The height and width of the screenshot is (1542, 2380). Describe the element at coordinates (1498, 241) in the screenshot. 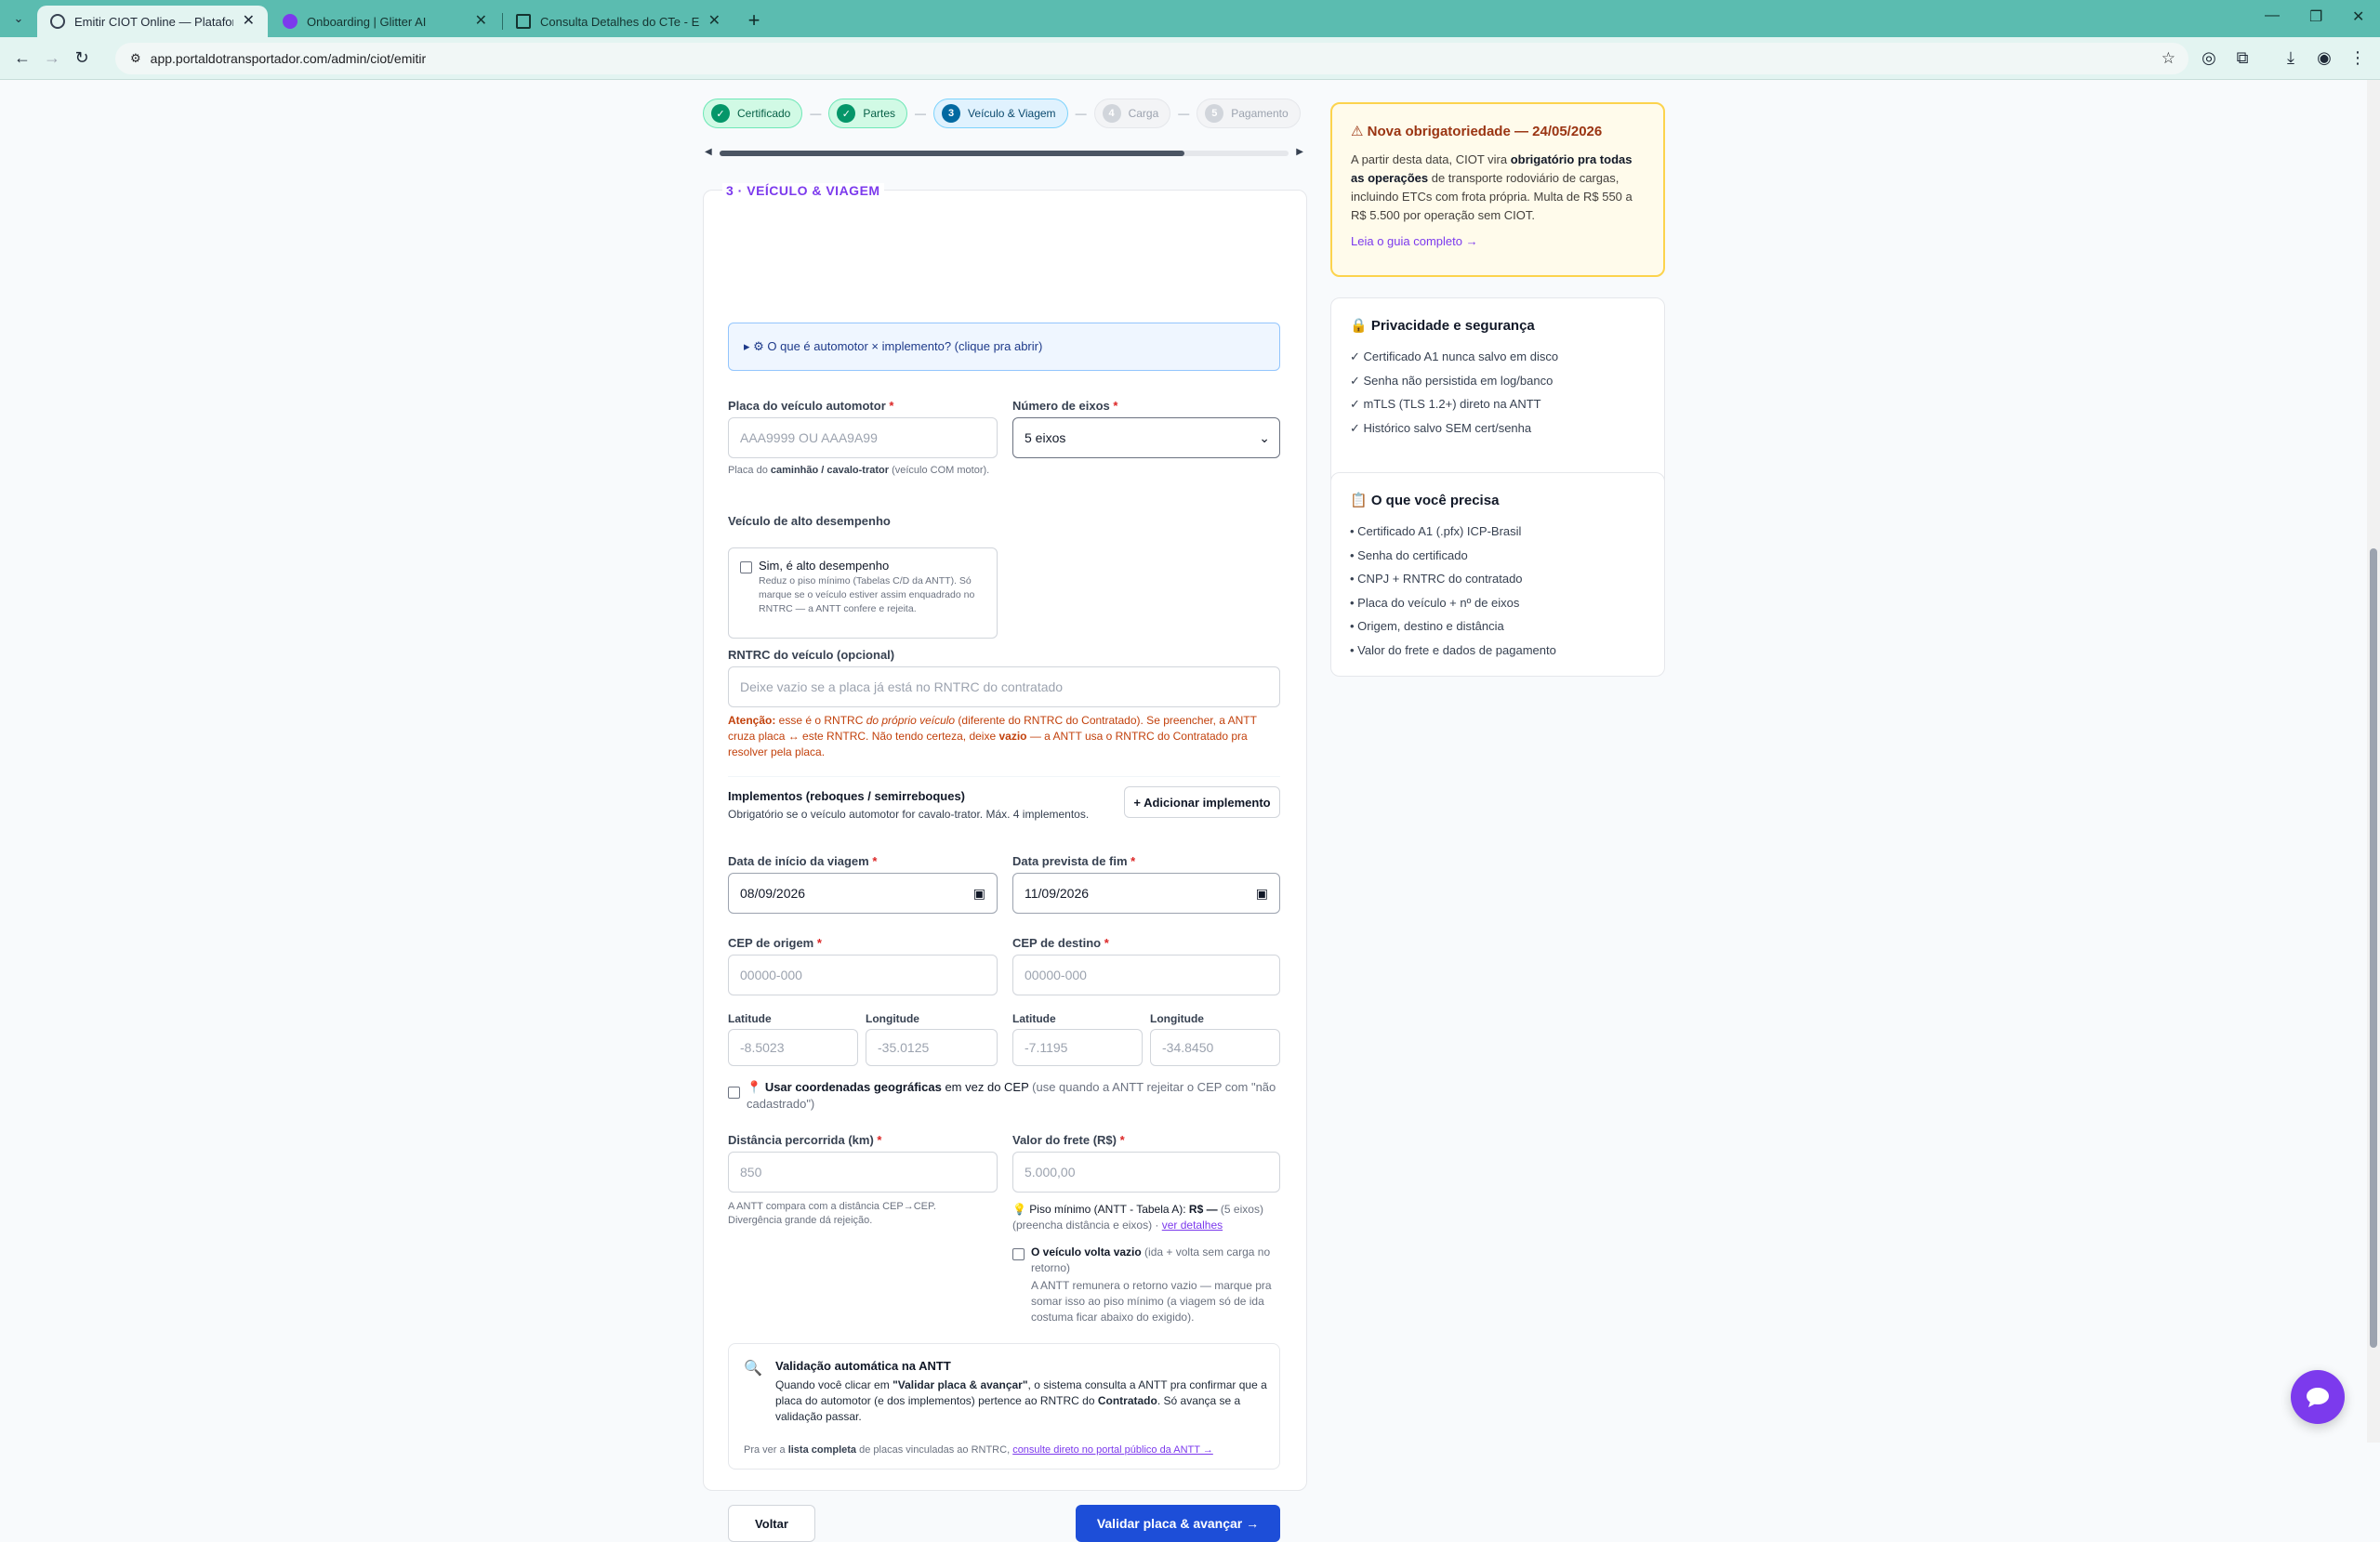

I see `guide-link: Leia o guia completo →` at that location.